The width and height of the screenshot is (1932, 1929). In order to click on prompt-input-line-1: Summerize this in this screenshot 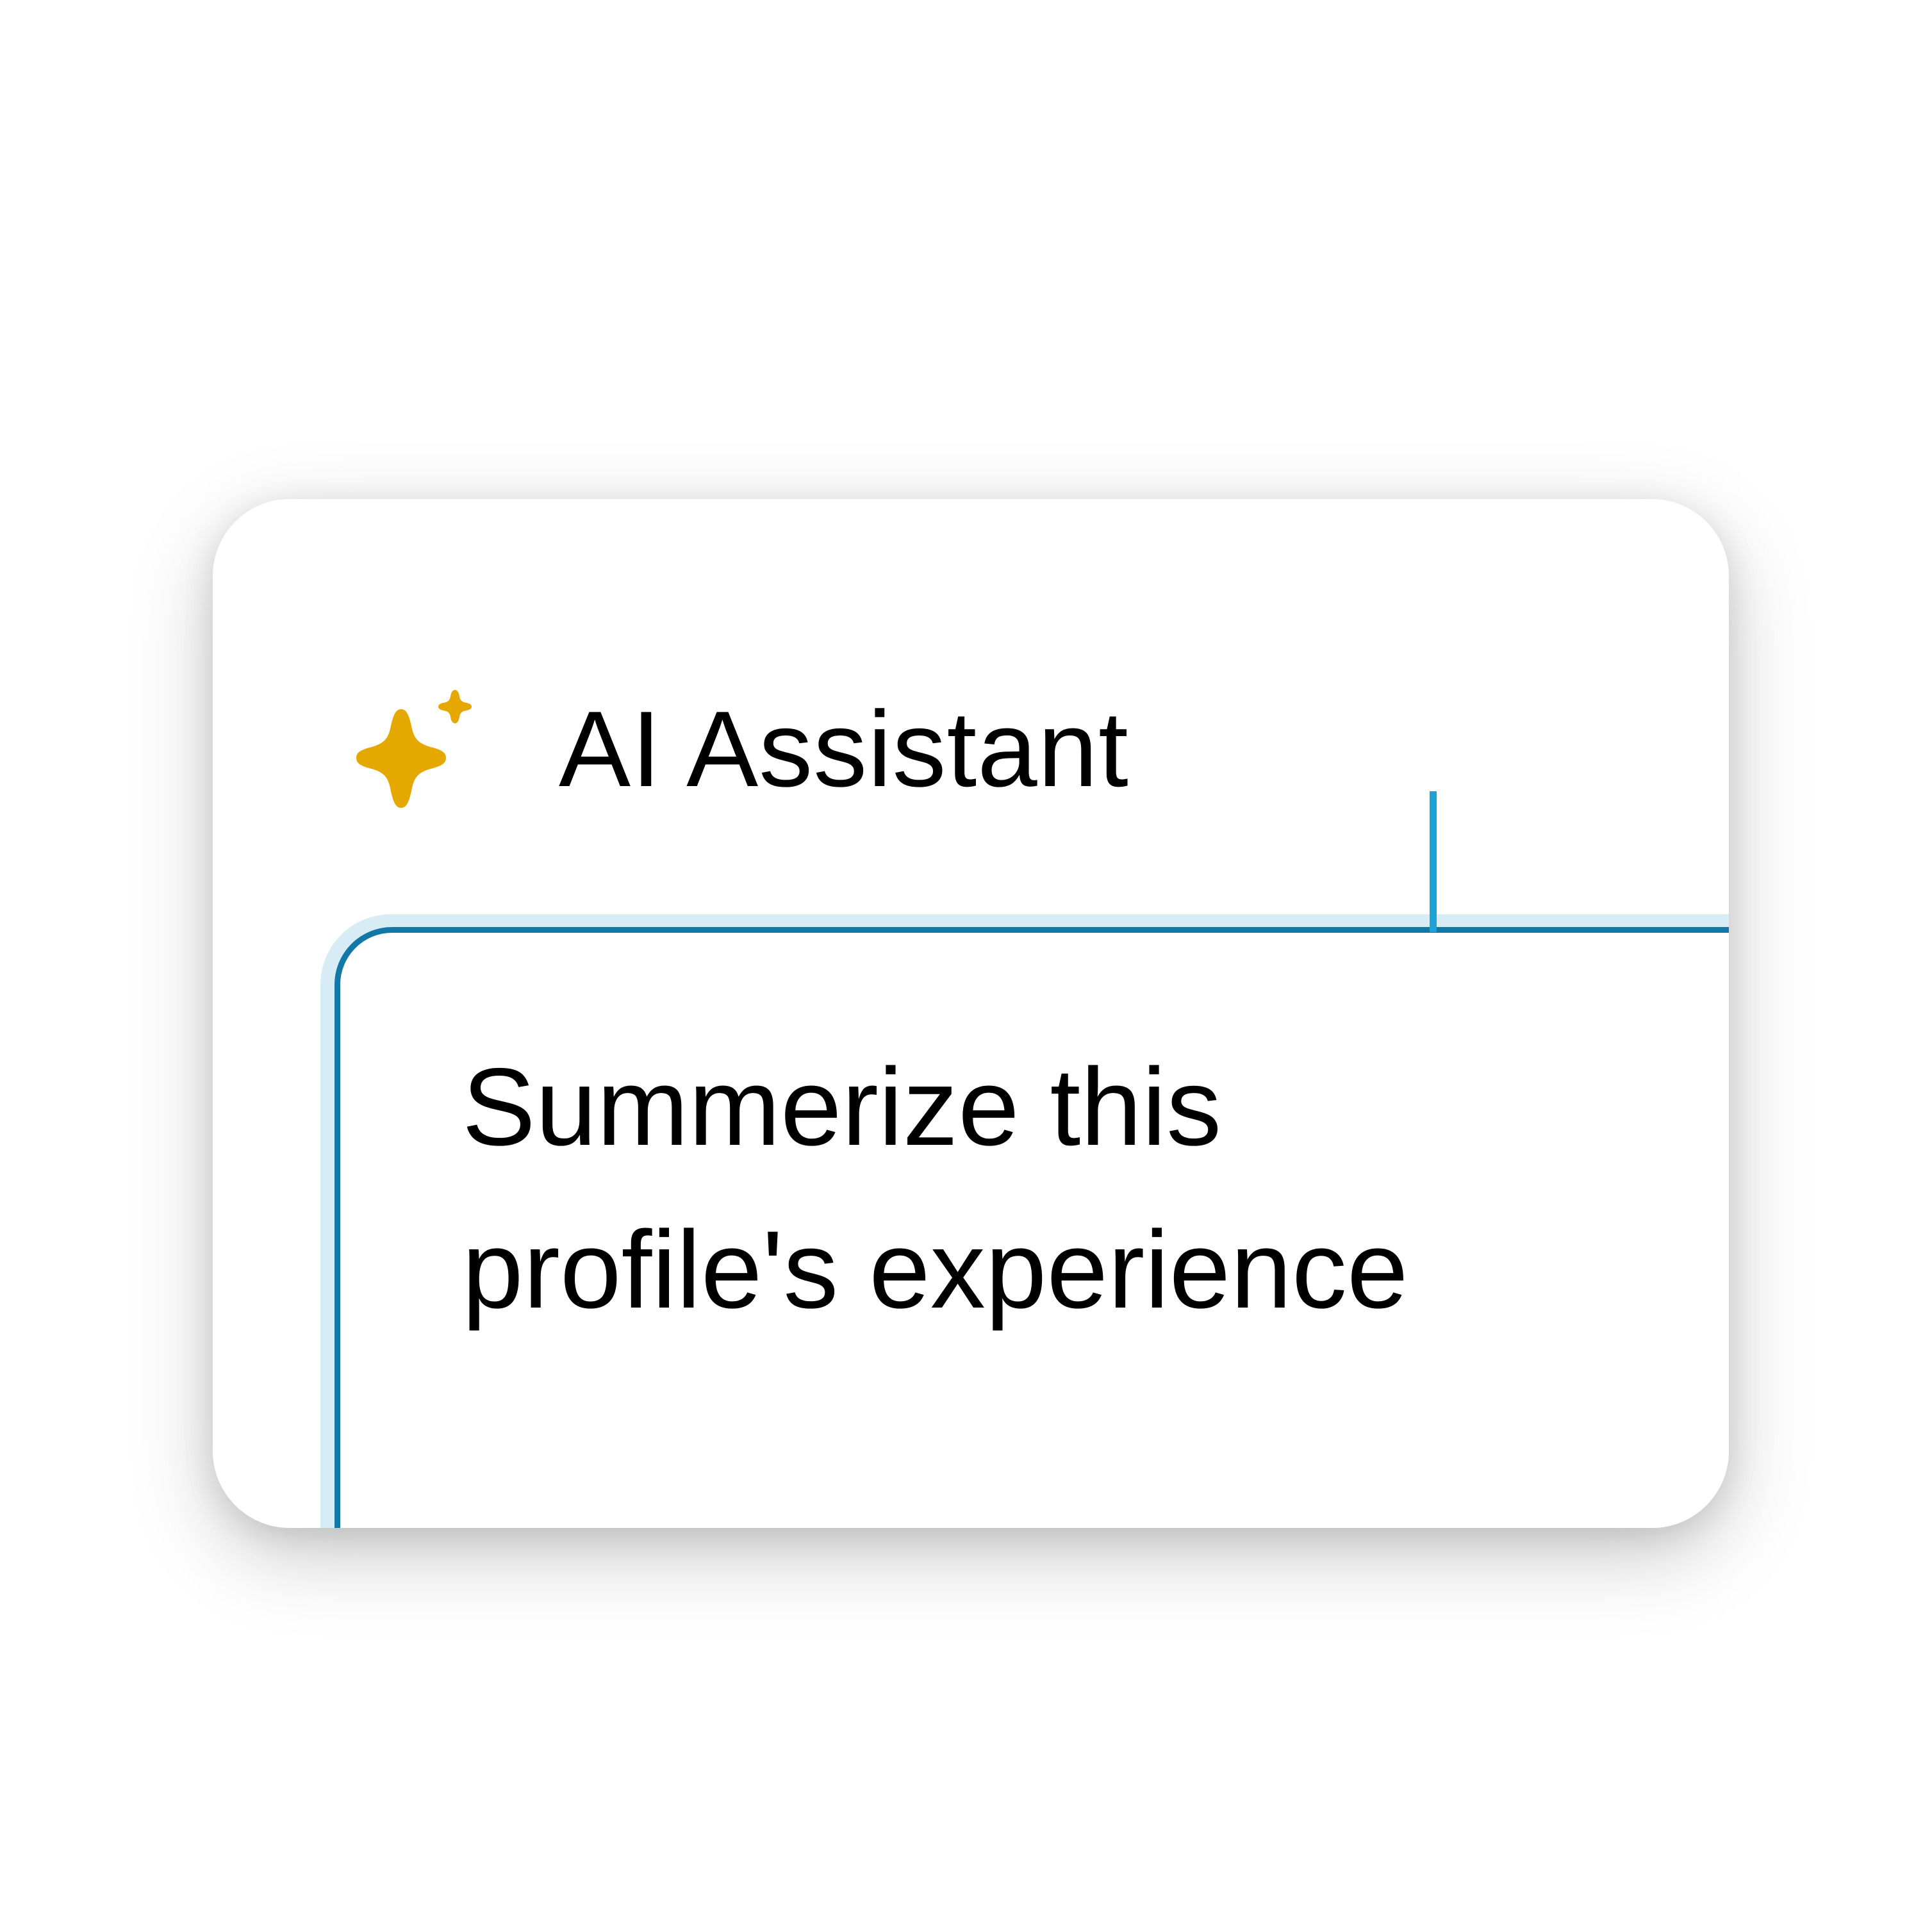, I will do `click(842, 1107)`.